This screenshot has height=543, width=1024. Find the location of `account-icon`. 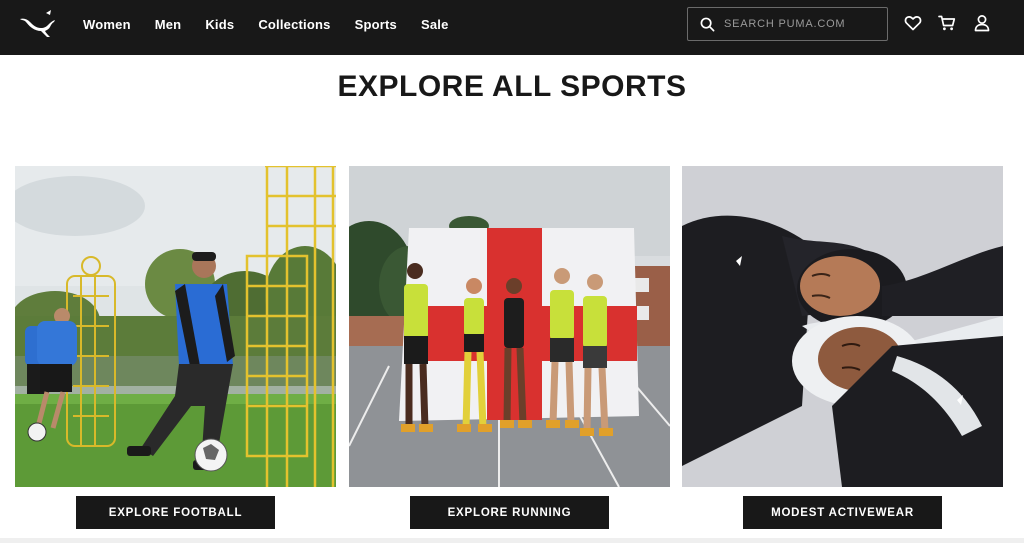

account-icon is located at coordinates (982, 23).